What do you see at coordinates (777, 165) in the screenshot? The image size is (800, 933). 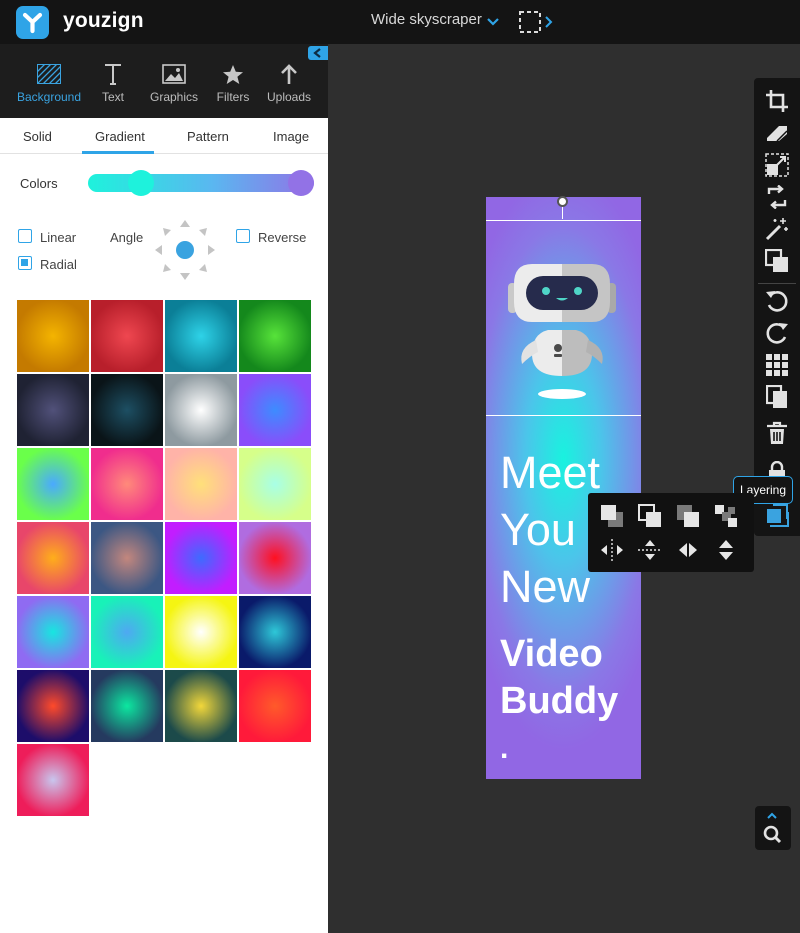 I see `resize-icon` at bounding box center [777, 165].